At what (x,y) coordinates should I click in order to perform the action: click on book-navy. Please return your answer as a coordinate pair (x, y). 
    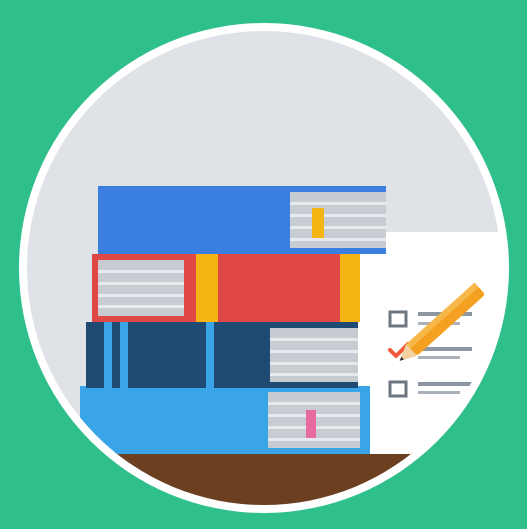
    Looking at the image, I should click on (222, 355).